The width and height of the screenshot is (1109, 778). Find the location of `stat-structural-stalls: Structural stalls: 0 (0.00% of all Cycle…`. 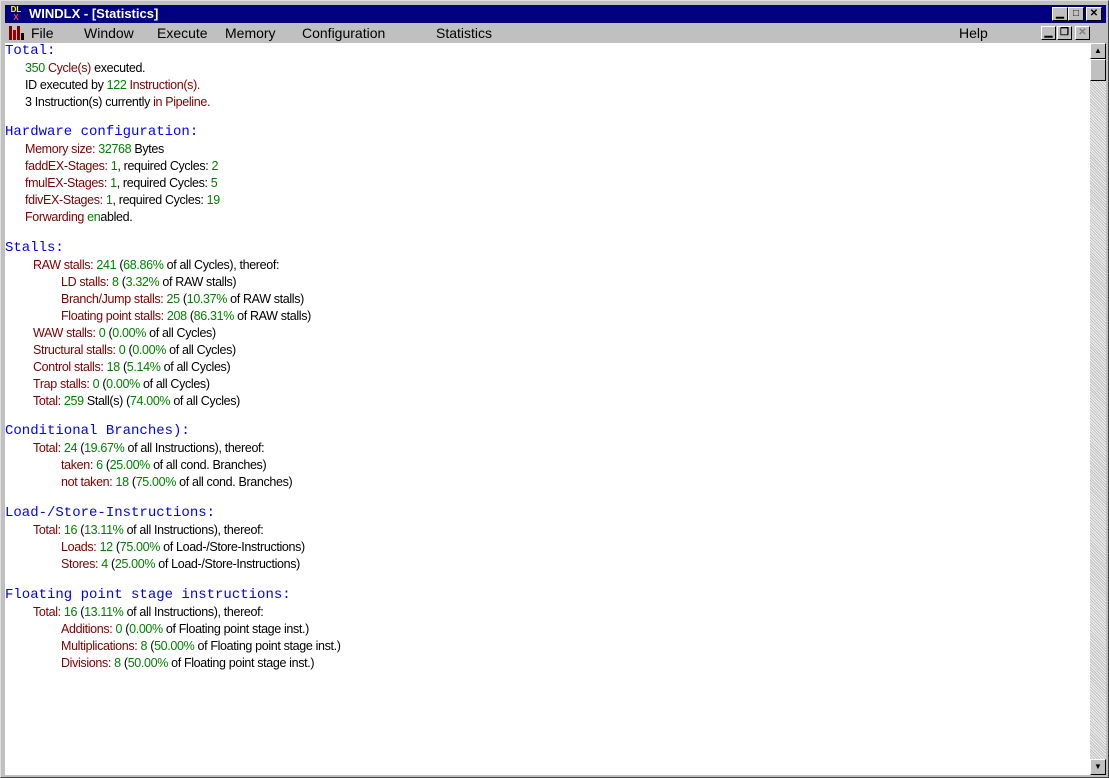

stat-structural-stalls: Structural stalls: 0 (0.00% of all Cycle… is located at coordinates (134, 350).